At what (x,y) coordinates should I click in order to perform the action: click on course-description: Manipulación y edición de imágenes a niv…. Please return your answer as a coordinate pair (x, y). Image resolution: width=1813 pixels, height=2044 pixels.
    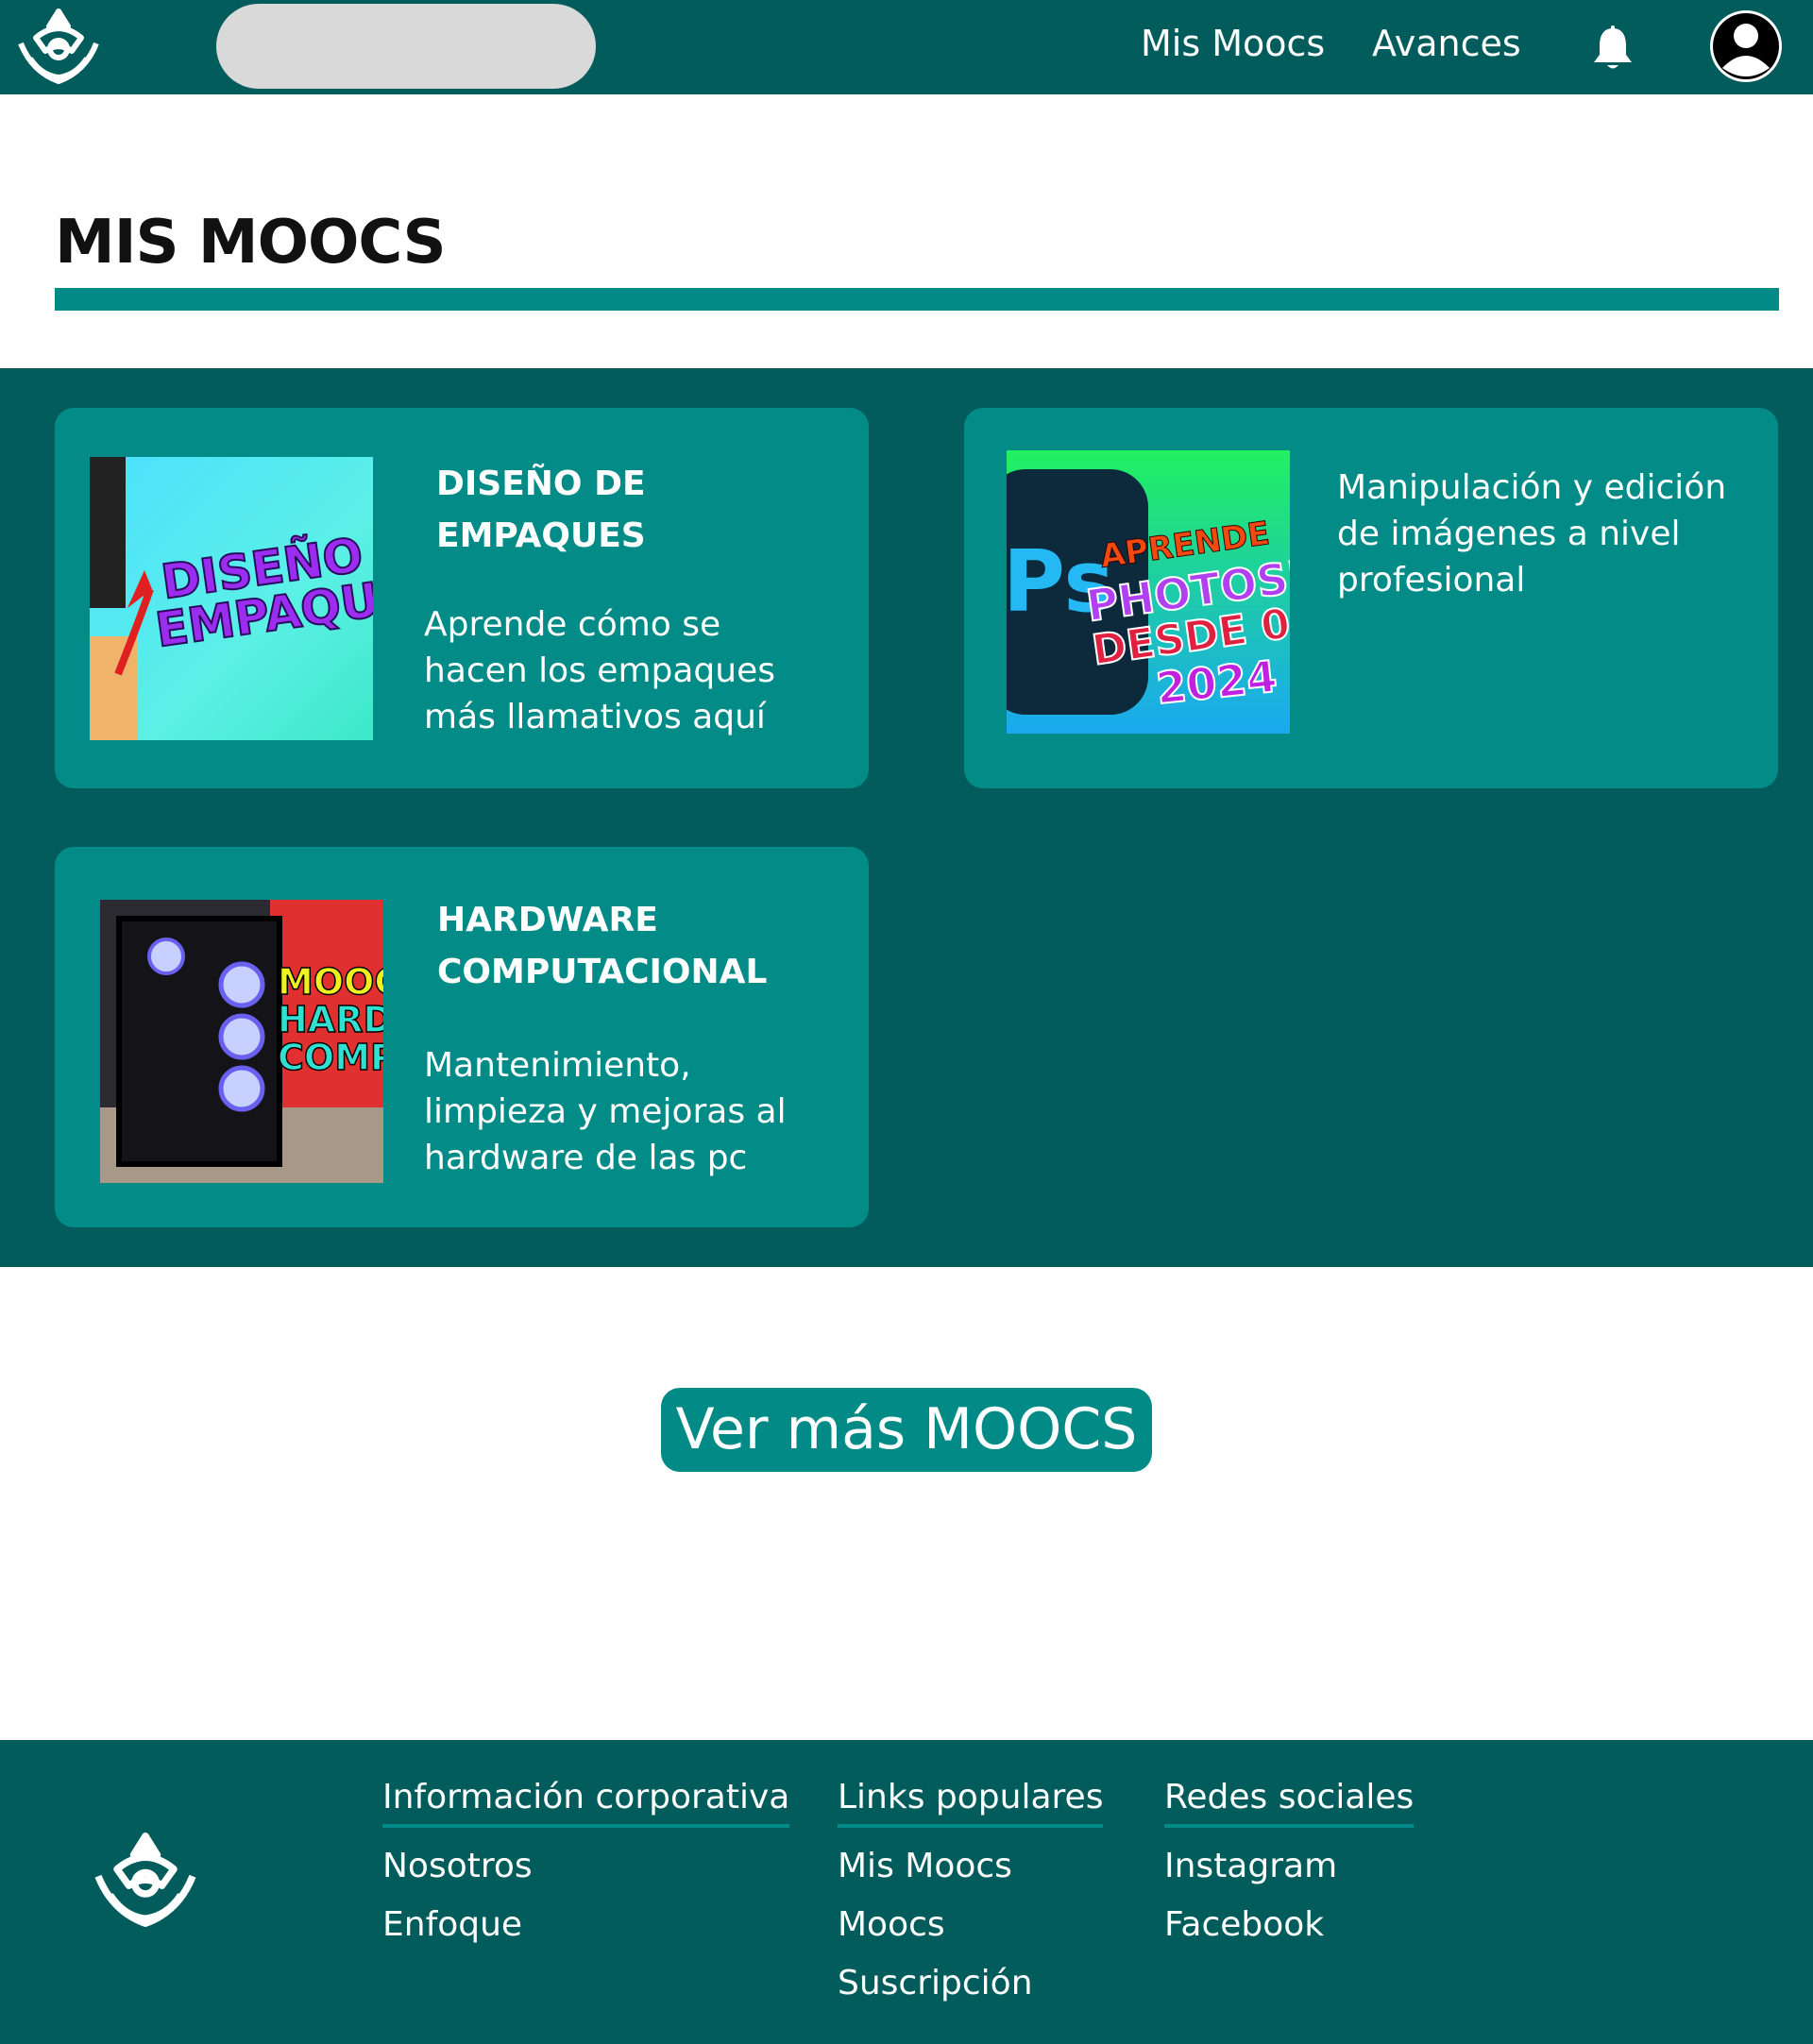
    Looking at the image, I should click on (1532, 534).